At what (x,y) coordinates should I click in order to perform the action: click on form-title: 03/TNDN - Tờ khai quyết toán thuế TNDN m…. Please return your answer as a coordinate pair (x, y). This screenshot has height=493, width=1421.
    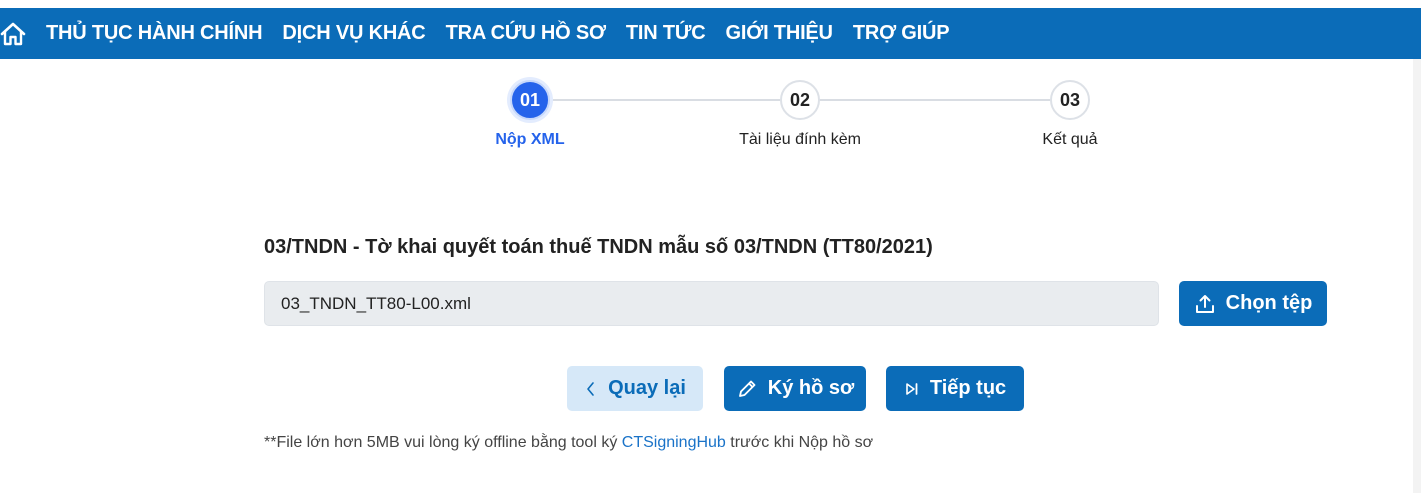
    Looking at the image, I should click on (598, 247).